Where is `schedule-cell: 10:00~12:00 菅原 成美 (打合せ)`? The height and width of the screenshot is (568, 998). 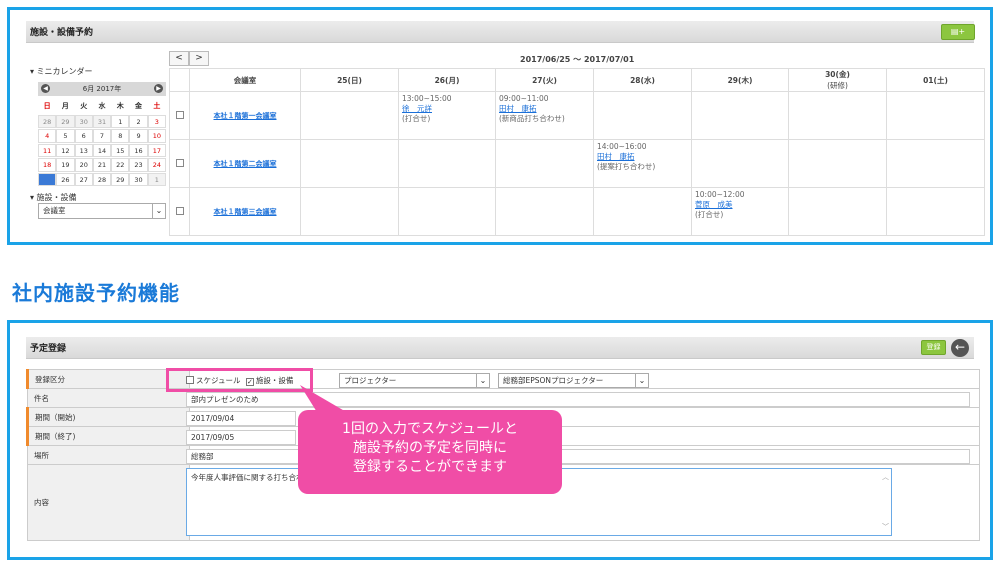
schedule-cell: 10:00~12:00 菅原 成美 (打合せ) is located at coordinates (740, 211).